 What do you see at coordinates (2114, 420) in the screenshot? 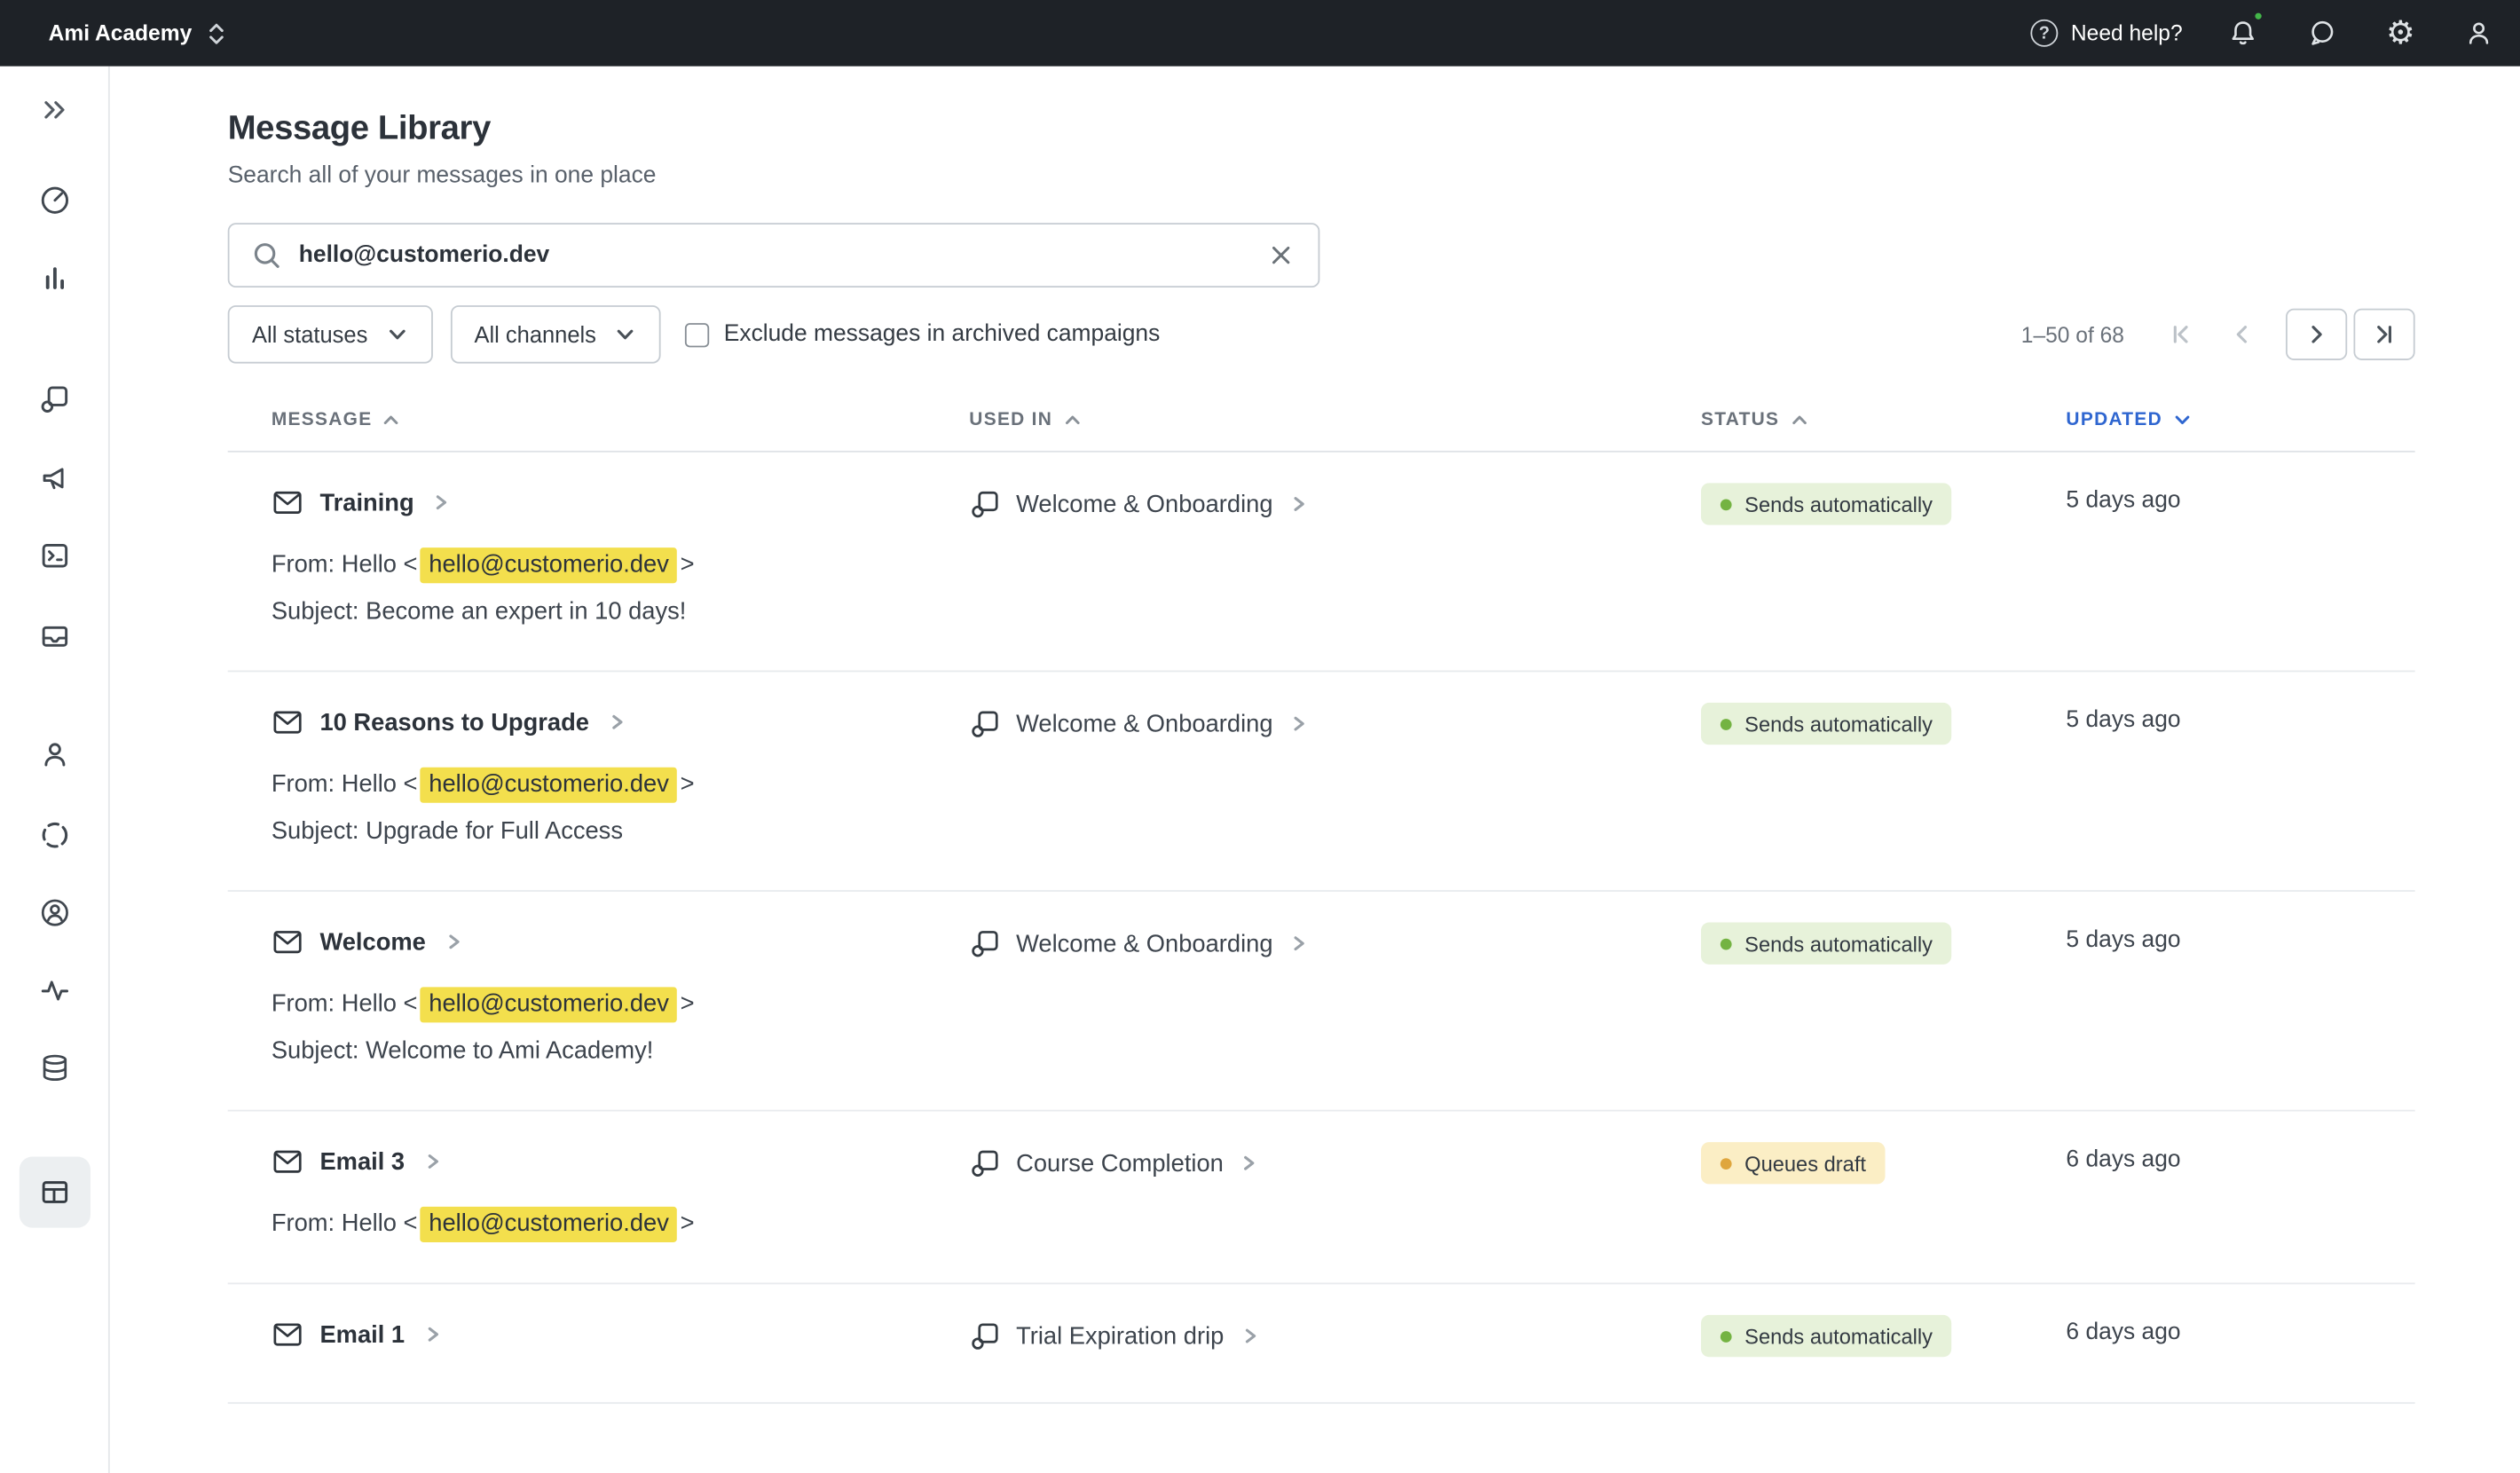
I see `column-header-updated-label: UPDATED` at bounding box center [2114, 420].